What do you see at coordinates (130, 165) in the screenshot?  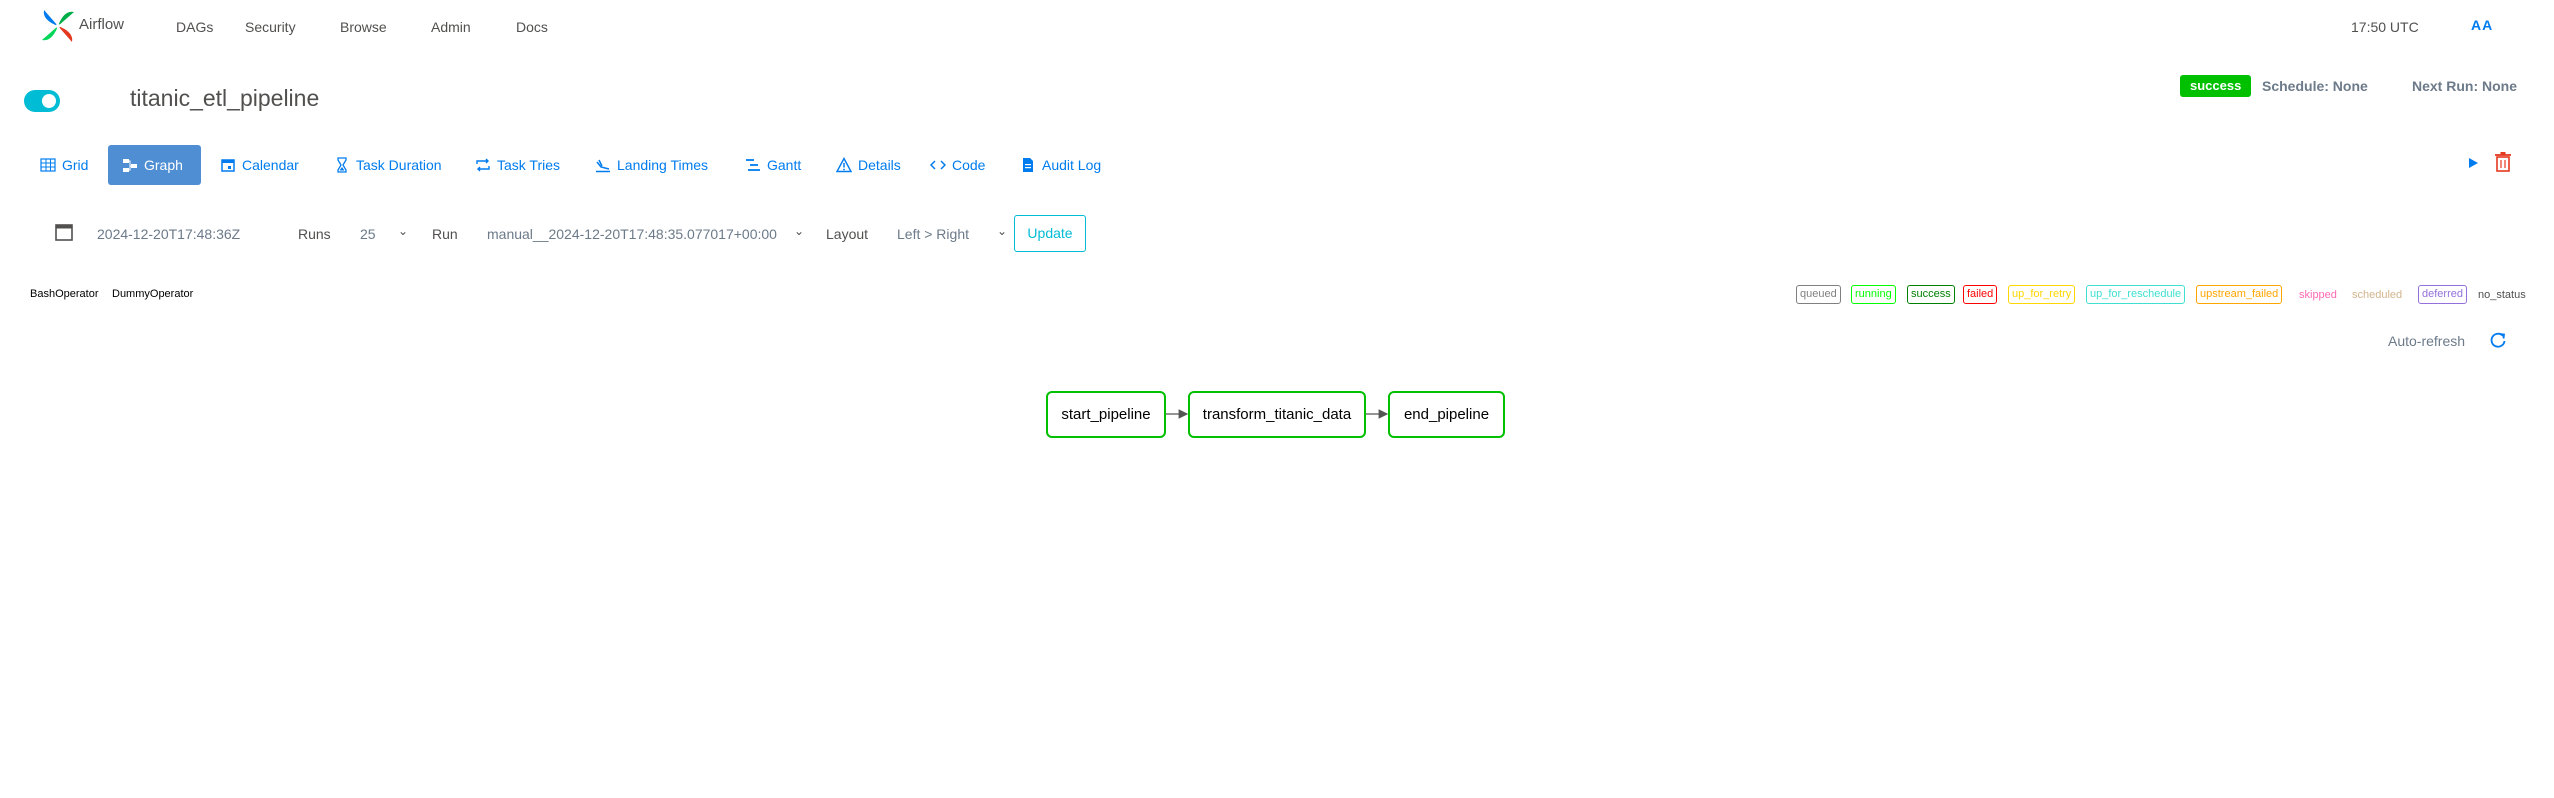 I see `graph-icon` at bounding box center [130, 165].